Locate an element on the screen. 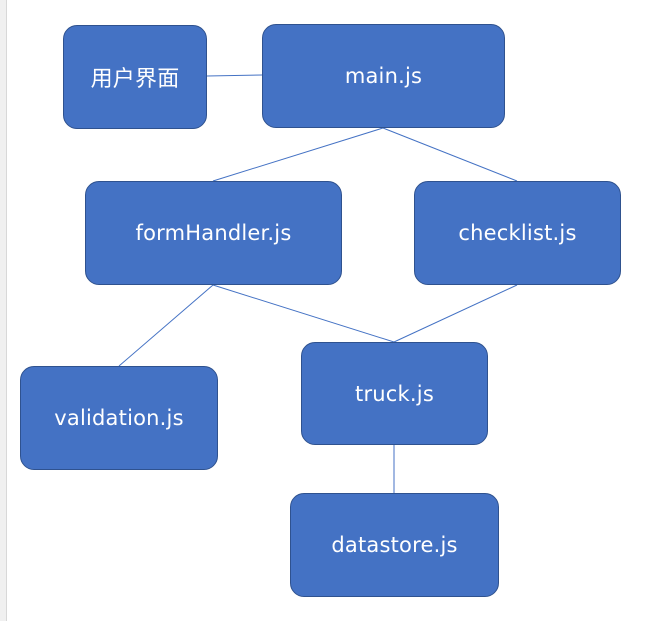 This screenshot has width=664, height=621. edge-ui-main is located at coordinates (234, 75).